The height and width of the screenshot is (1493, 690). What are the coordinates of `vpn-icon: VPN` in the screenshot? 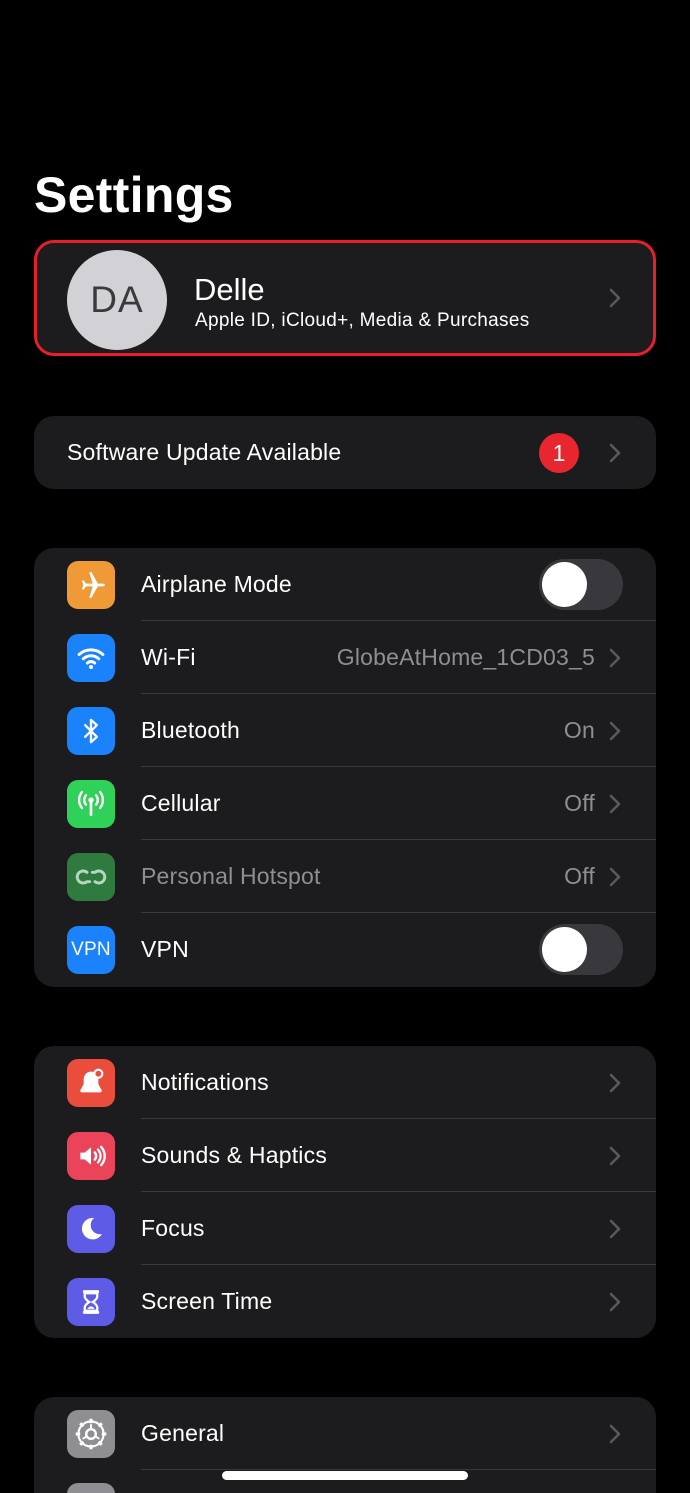 It's located at (91, 950).